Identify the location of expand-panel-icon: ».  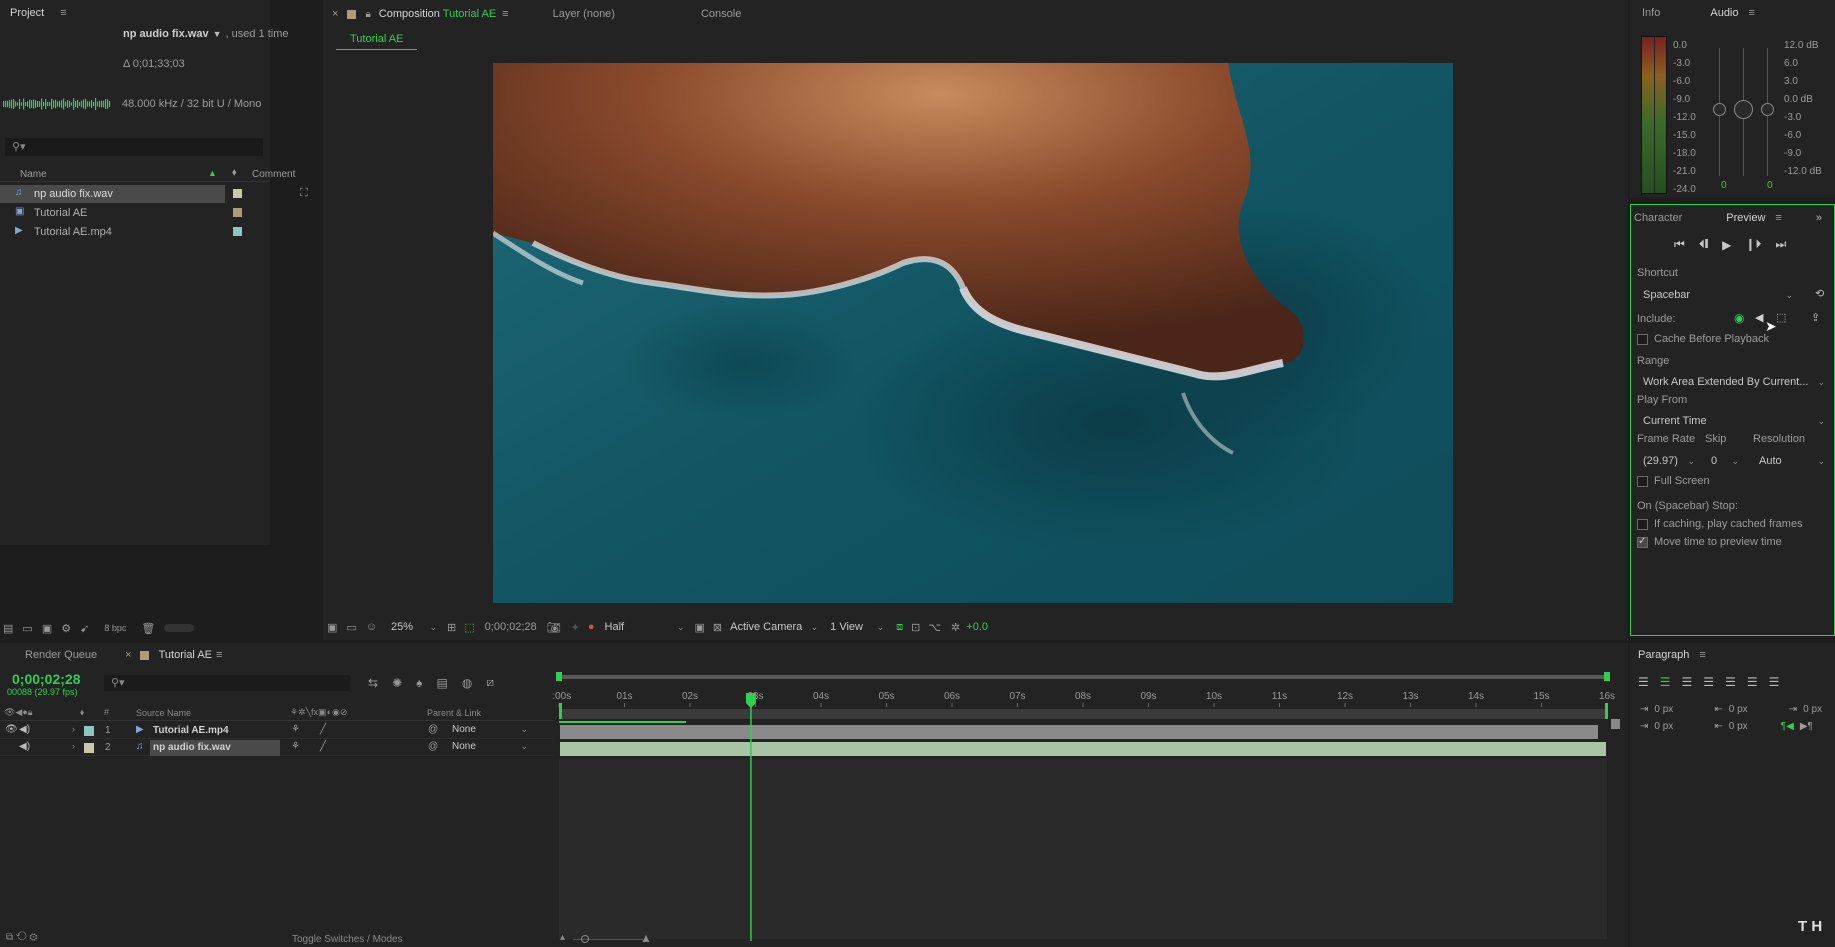
(1819, 218).